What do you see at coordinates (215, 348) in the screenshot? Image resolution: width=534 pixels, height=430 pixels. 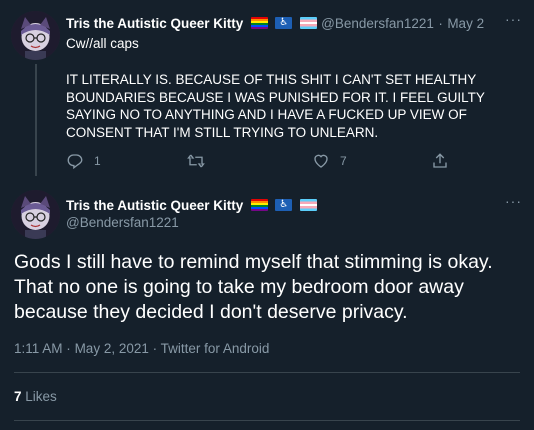 I see `tweet-source: Twitter for Android` at bounding box center [215, 348].